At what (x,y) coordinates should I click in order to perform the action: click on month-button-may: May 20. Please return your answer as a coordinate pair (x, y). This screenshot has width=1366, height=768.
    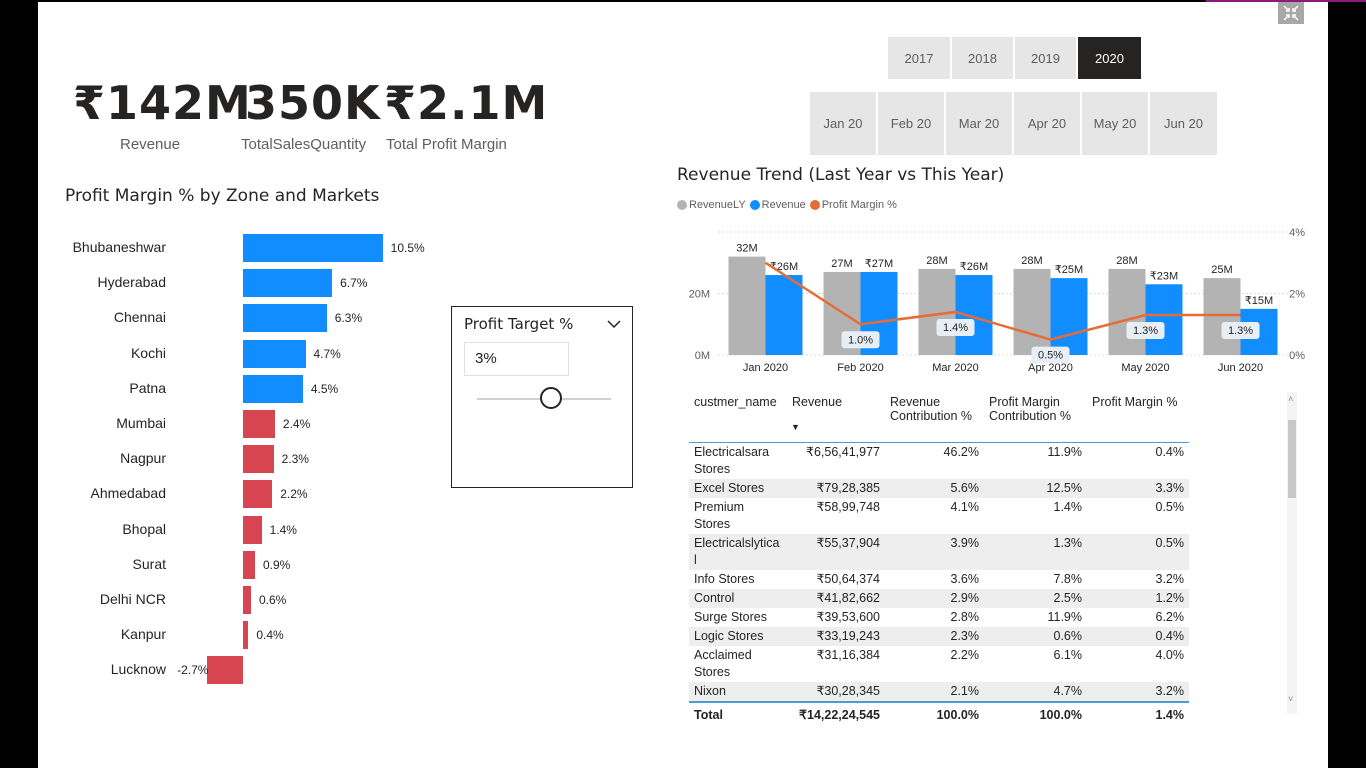
    Looking at the image, I should click on (1115, 123).